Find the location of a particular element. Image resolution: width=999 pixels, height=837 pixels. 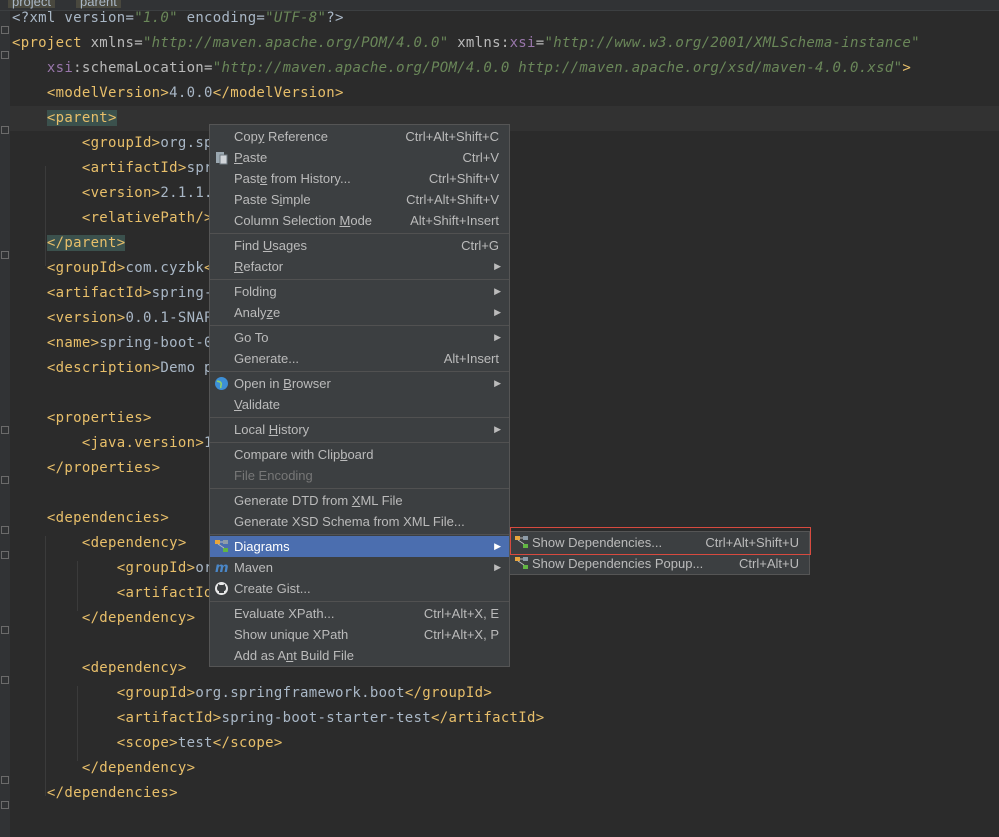

code-line: <dependencies> is located at coordinates (90, 518).